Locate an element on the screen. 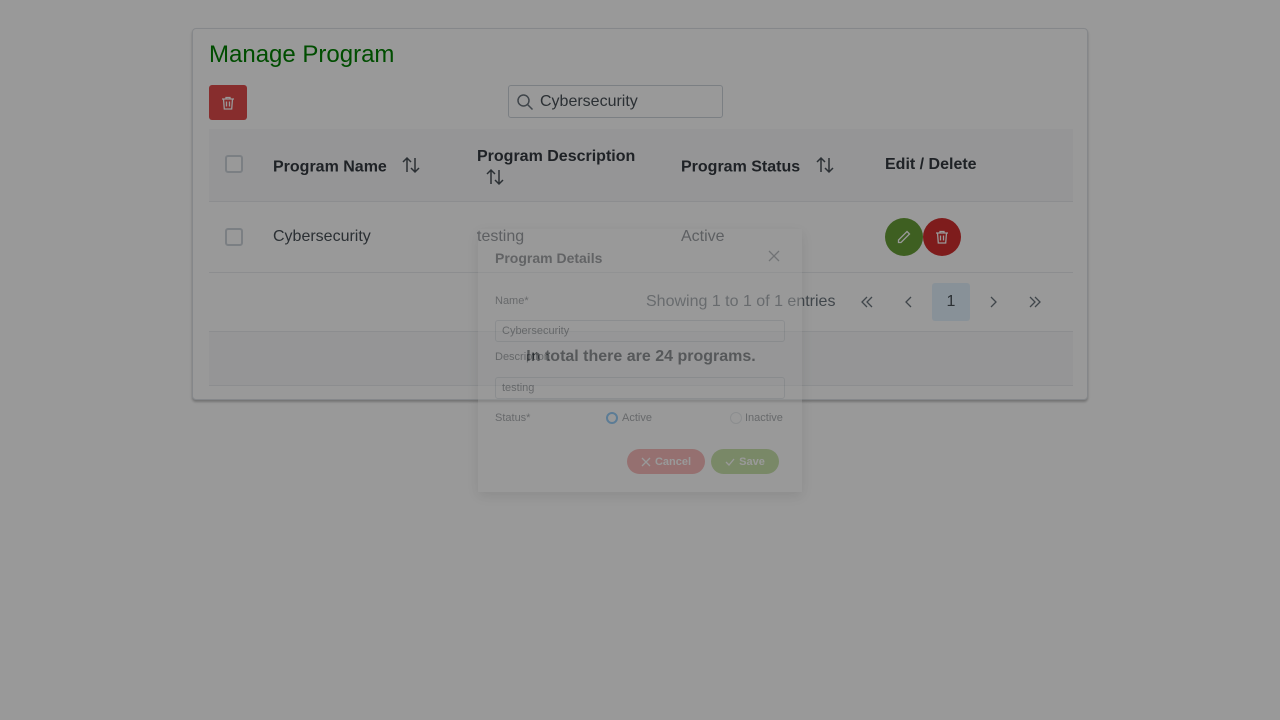 Image resolution: width=1280 pixels, height=720 pixels. search-field is located at coordinates (615, 101).